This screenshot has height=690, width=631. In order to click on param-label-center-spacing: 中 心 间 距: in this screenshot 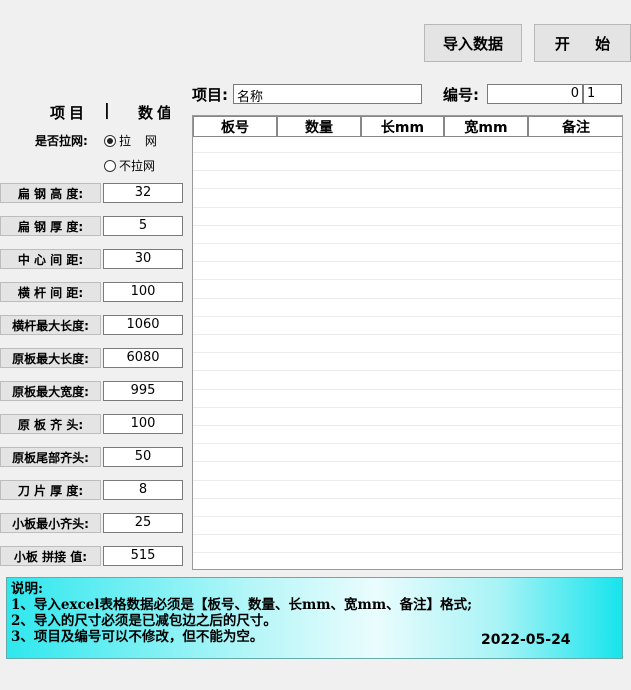, I will do `click(50, 259)`.